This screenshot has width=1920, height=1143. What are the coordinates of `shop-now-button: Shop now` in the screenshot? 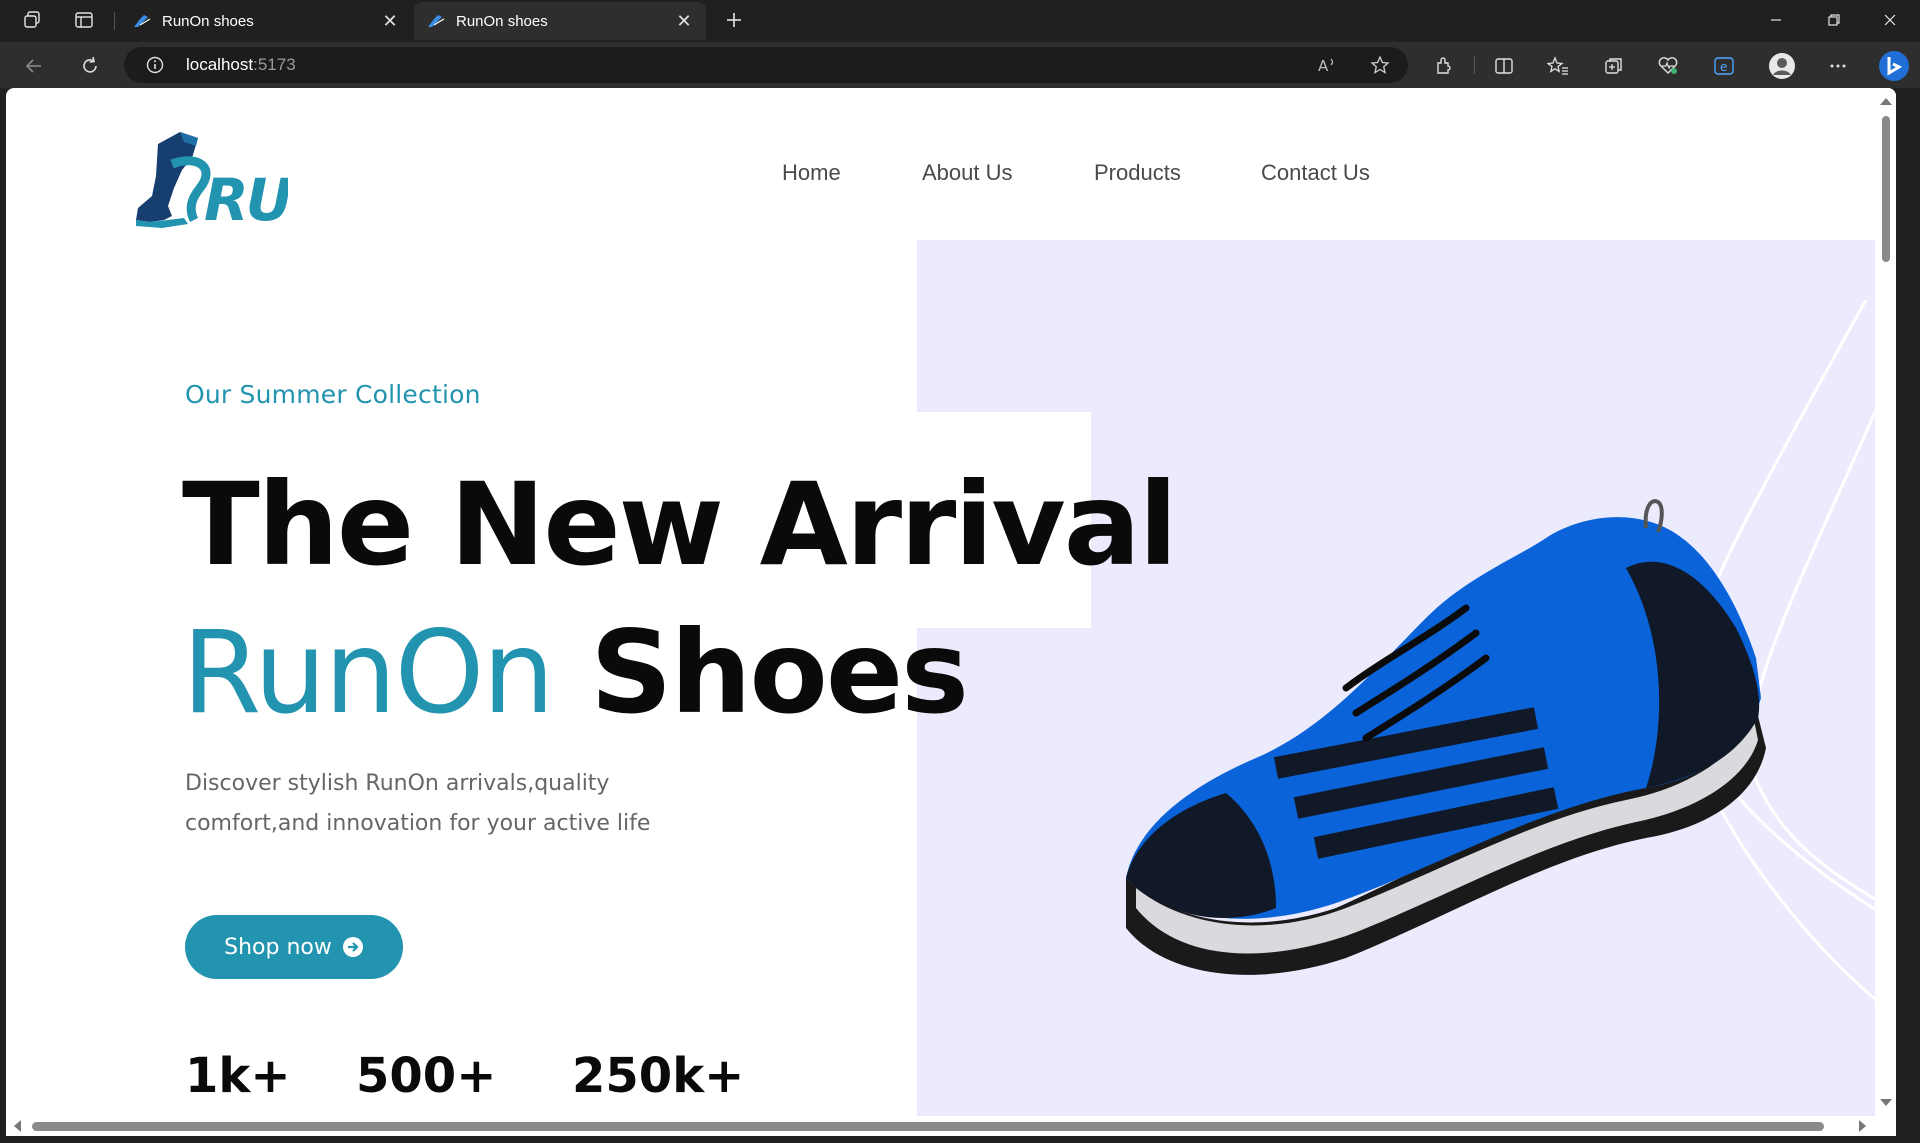 It's located at (294, 947).